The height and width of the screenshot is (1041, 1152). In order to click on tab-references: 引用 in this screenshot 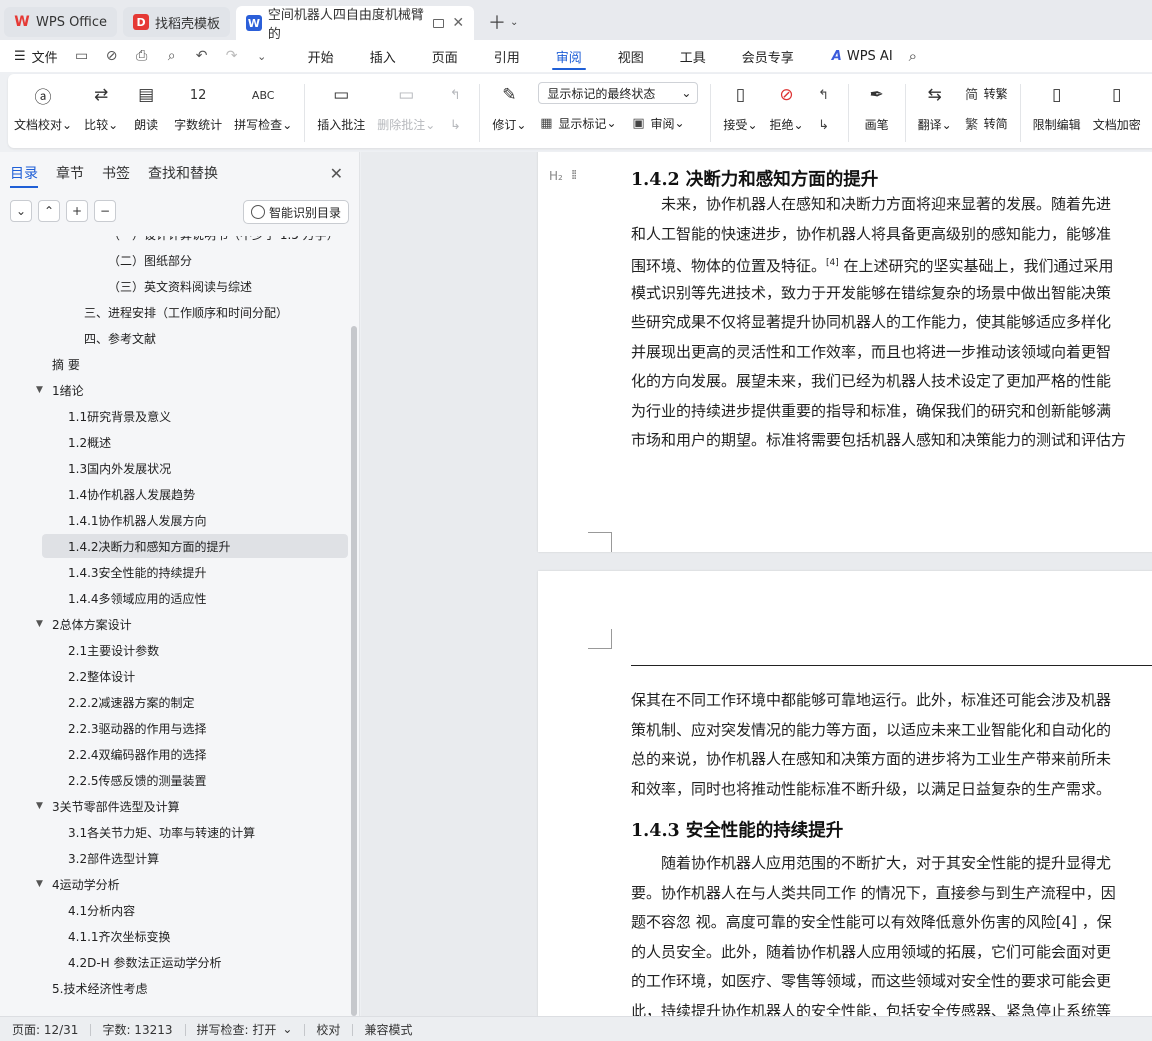, I will do `click(507, 56)`.